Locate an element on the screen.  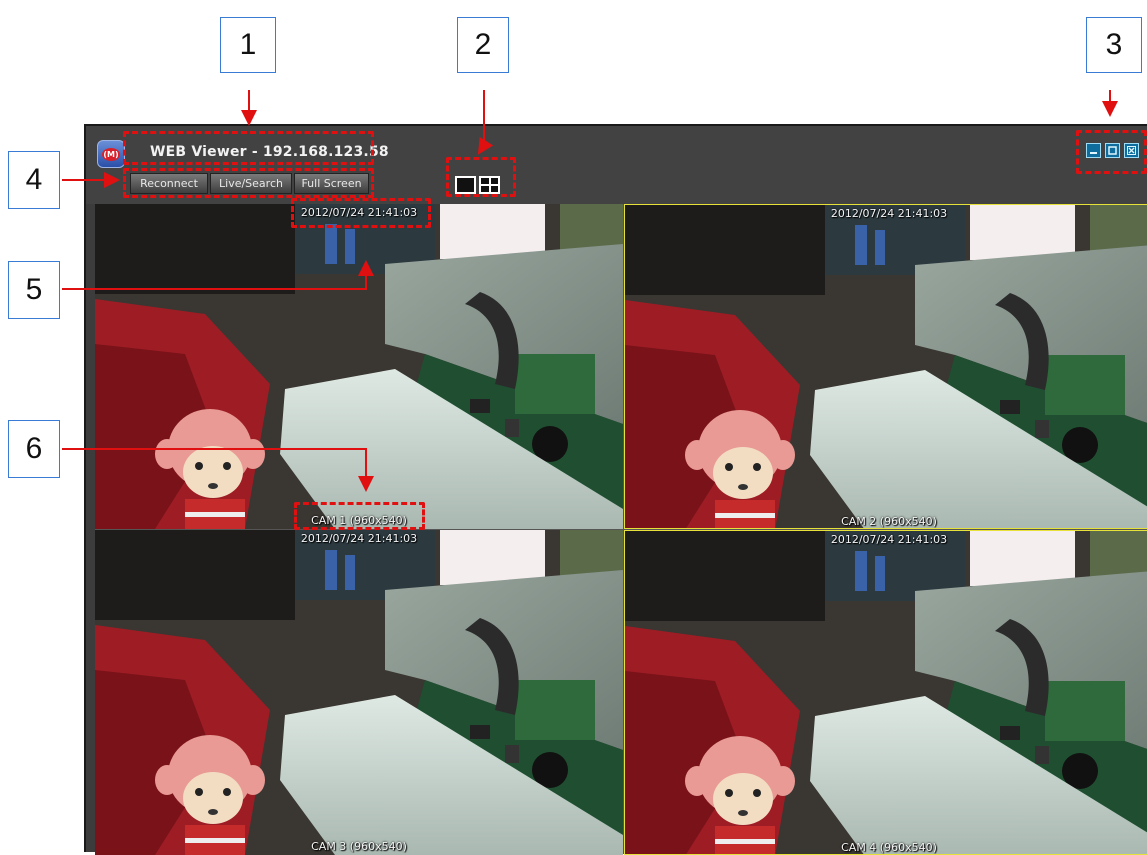
callout-4: 4 is located at coordinates (34, 180).